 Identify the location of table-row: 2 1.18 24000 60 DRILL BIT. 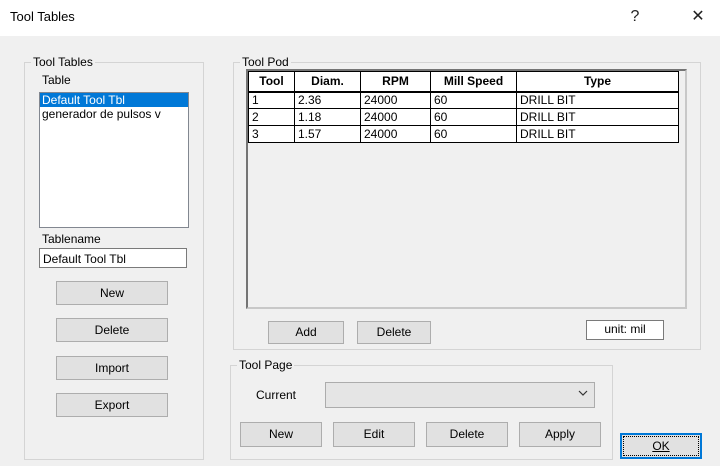
(463, 117).